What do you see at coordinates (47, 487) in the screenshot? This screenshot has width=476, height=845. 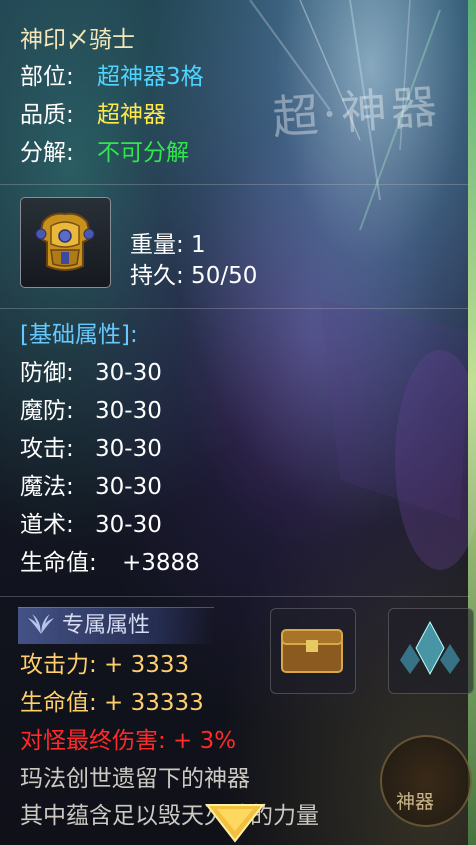 I see `attr-label: 魔法:` at bounding box center [47, 487].